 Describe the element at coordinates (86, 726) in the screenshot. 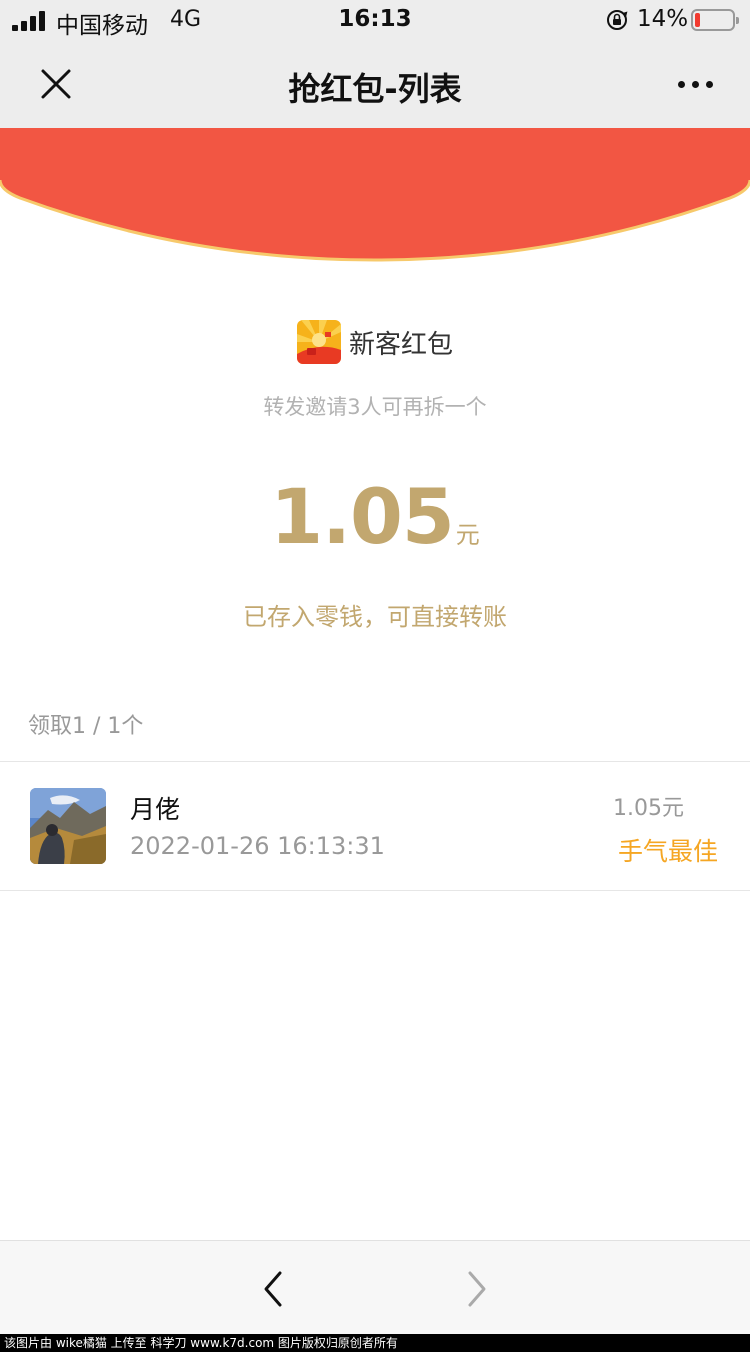

I see `receive-count: 领取1 / 1个` at that location.